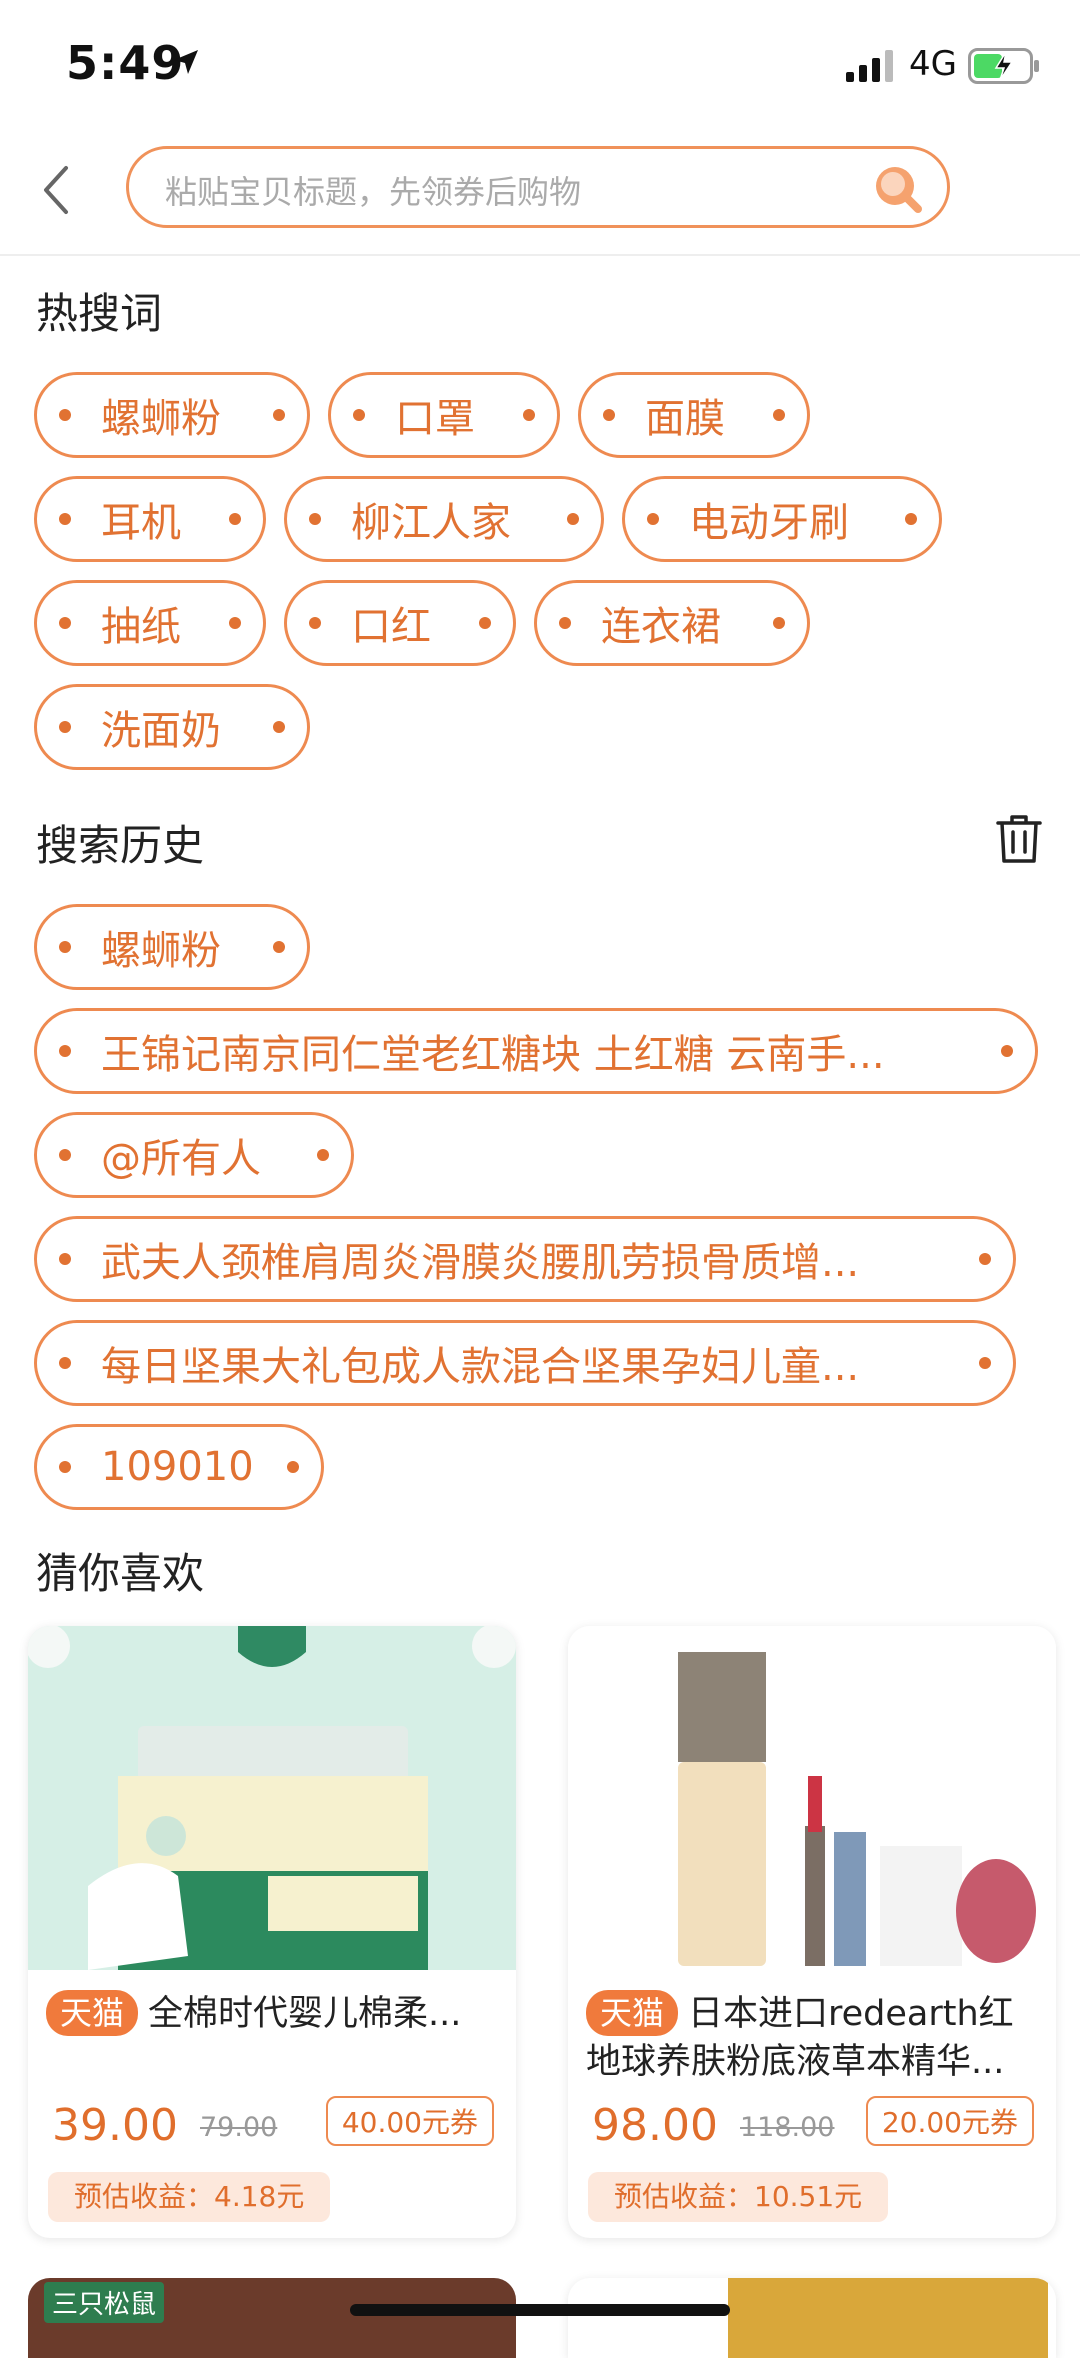 The height and width of the screenshot is (2358, 1080). What do you see at coordinates (104, 2302) in the screenshot?
I see `brand-logo: 三只松鼠` at bounding box center [104, 2302].